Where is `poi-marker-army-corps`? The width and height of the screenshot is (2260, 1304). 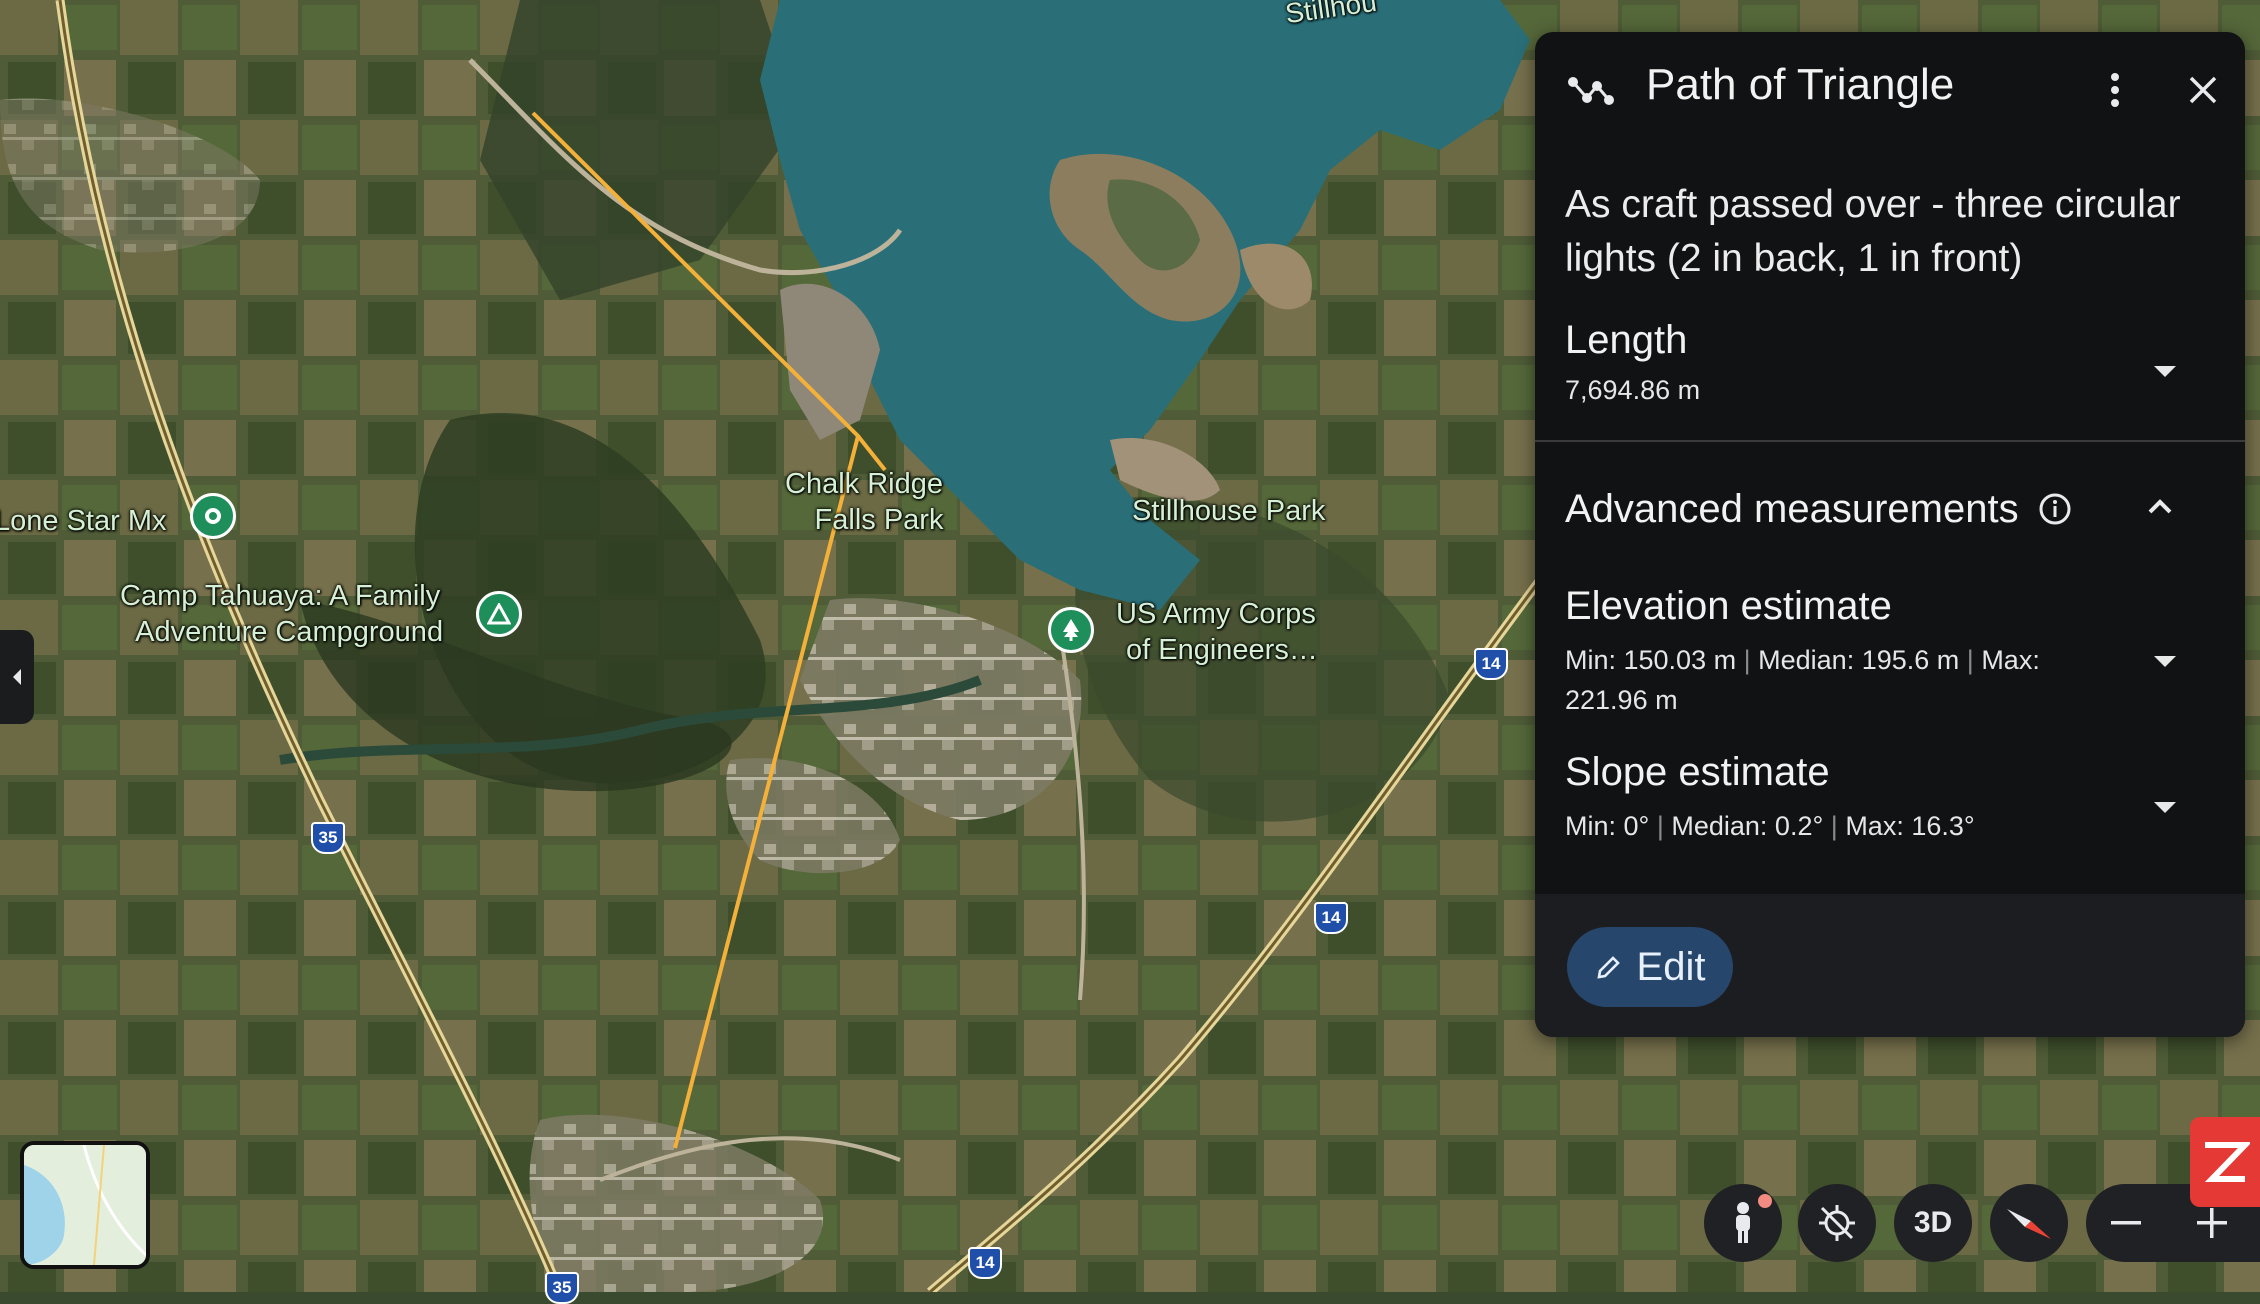 poi-marker-army-corps is located at coordinates (1071, 630).